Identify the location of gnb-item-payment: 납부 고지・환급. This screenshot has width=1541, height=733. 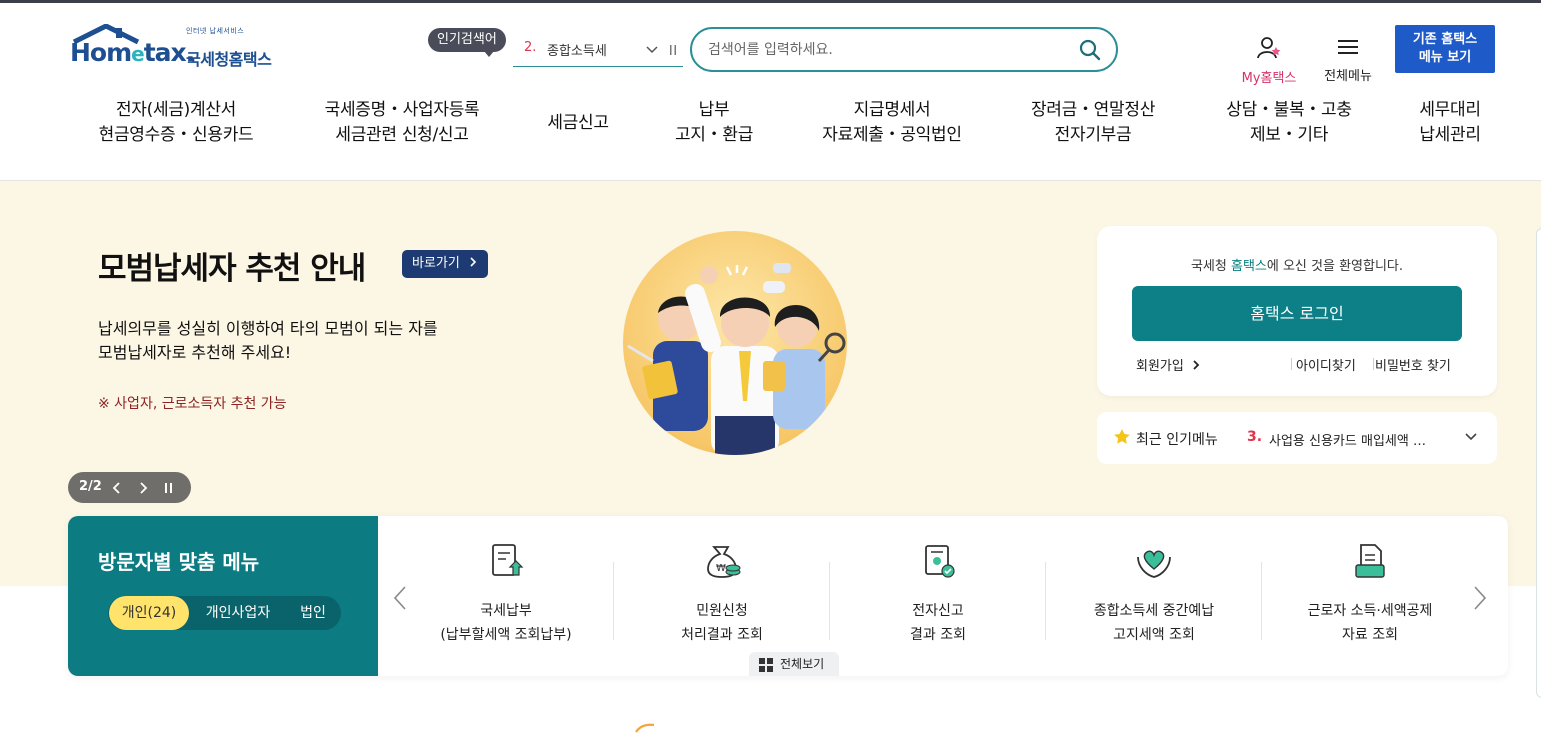
(714, 123).